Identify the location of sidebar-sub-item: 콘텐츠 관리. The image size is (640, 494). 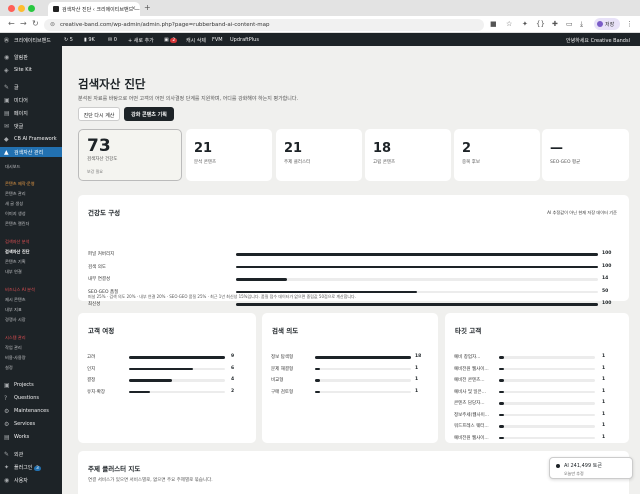
(15, 194).